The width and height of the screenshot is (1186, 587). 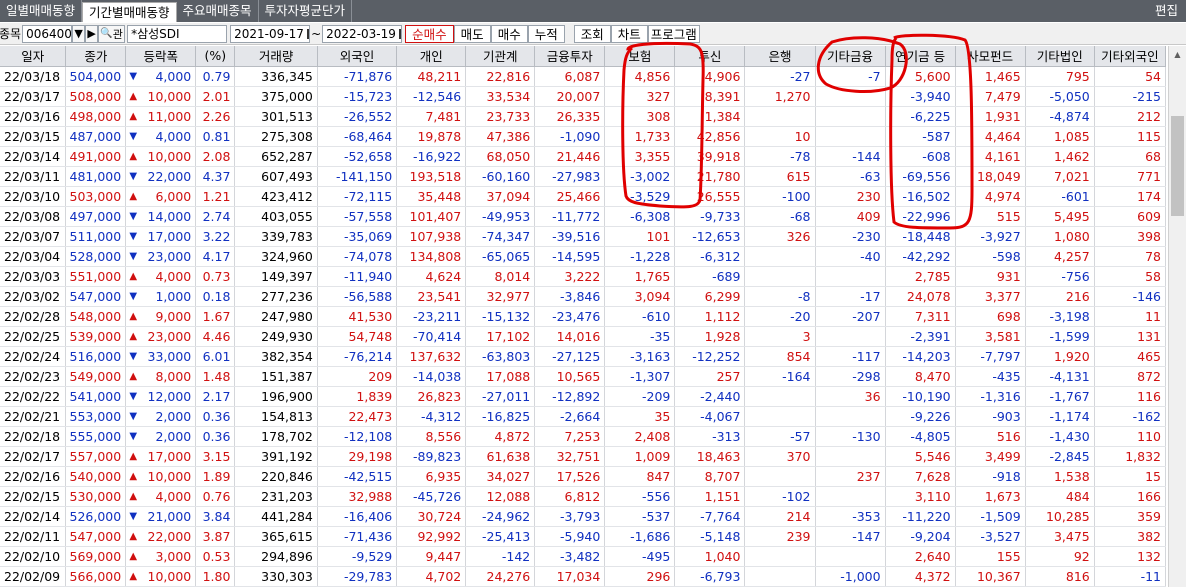 What do you see at coordinates (850, 56) in the screenshot?
I see `column-header-other-finance: 기타금융` at bounding box center [850, 56].